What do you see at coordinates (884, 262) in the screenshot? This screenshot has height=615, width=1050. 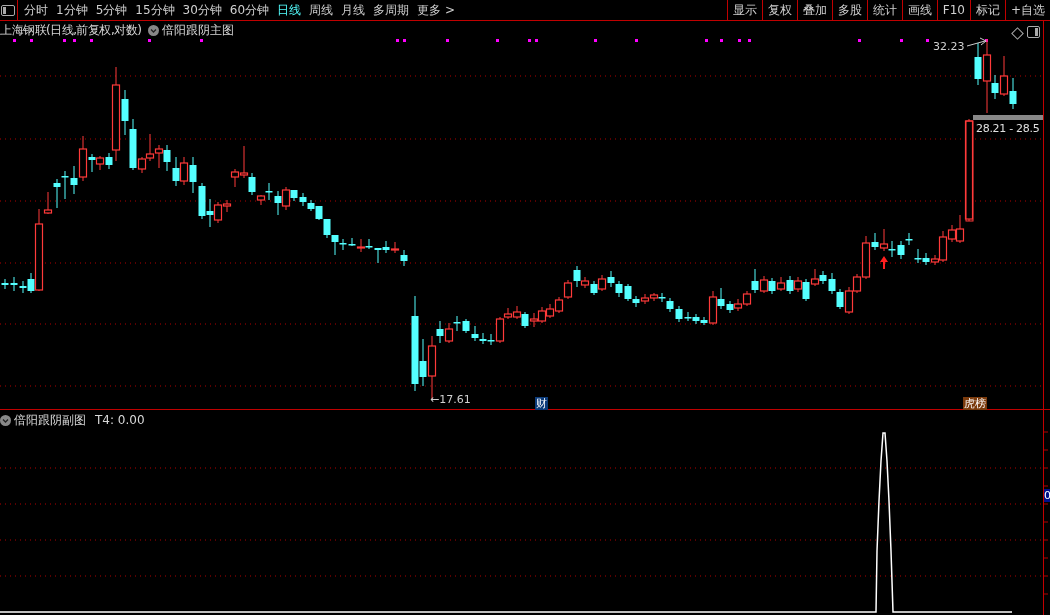 I see `up-arrow-icon` at bounding box center [884, 262].